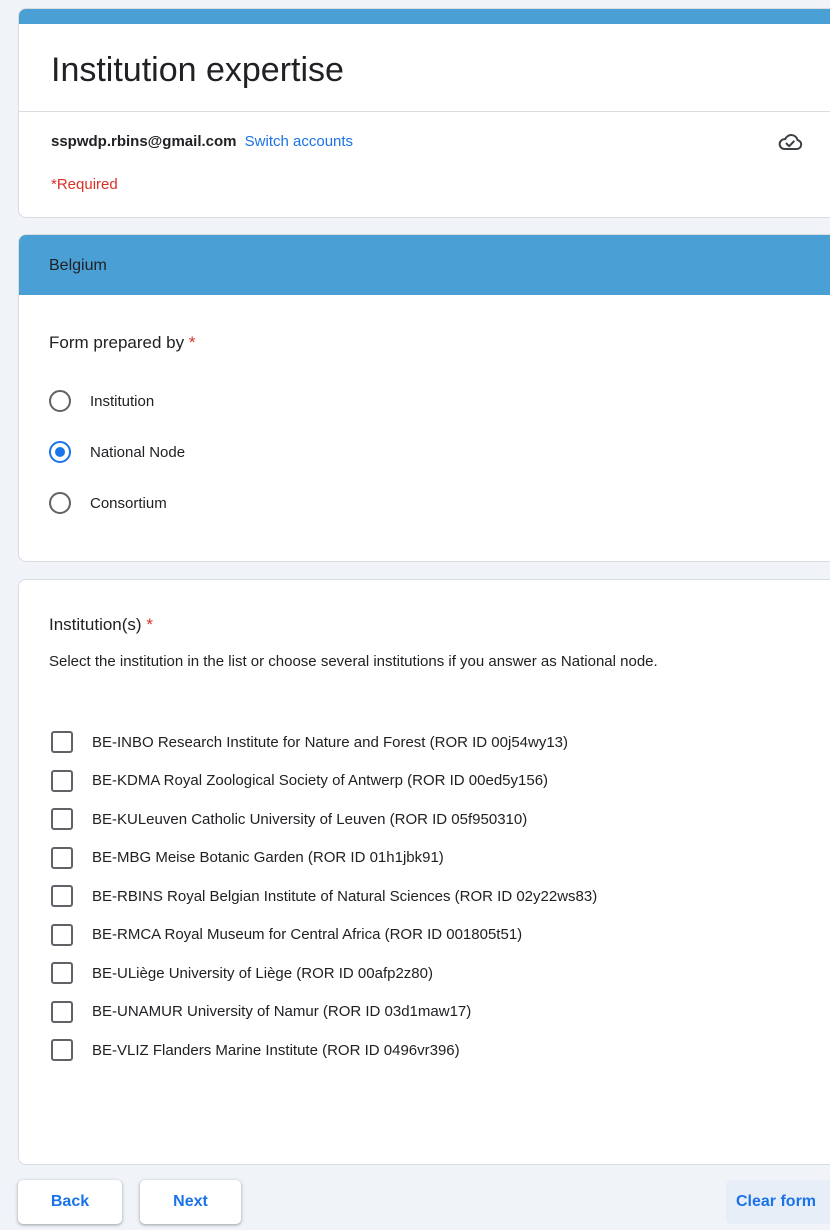 This screenshot has height=1230, width=830. What do you see at coordinates (424, 265) in the screenshot?
I see `section-header: Belgium` at bounding box center [424, 265].